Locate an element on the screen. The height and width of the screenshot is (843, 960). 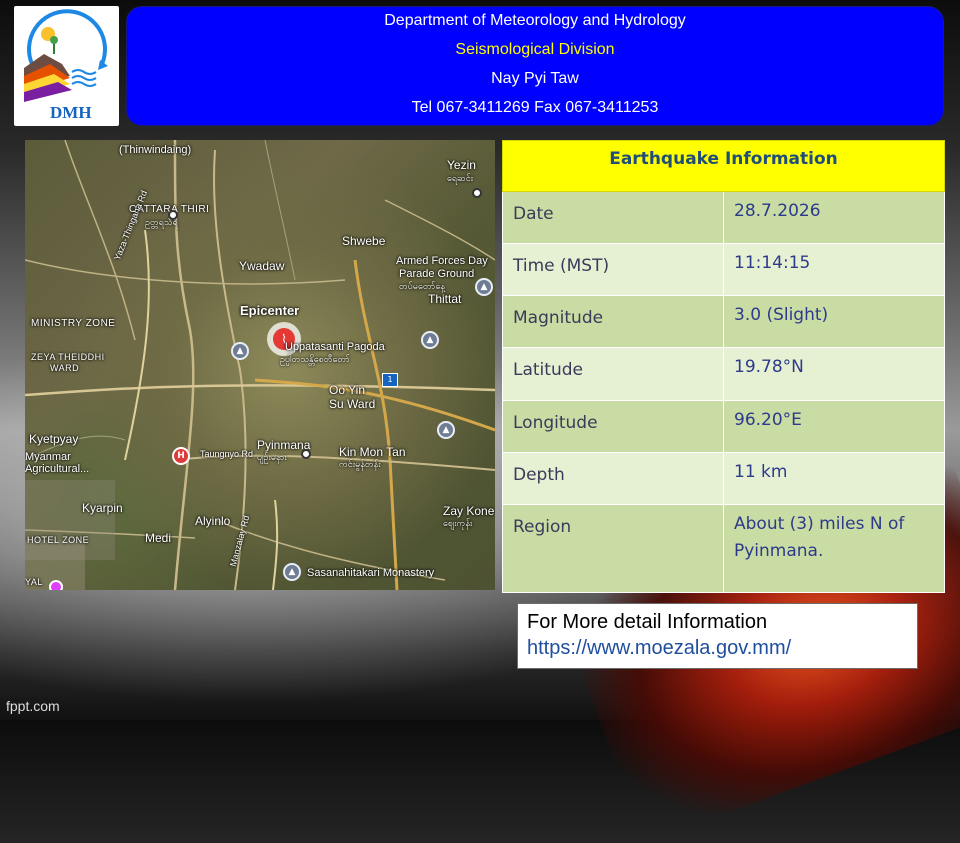
map-label-pyinmana-local: ပျဉ်းမနား is located at coordinates (272, 457).